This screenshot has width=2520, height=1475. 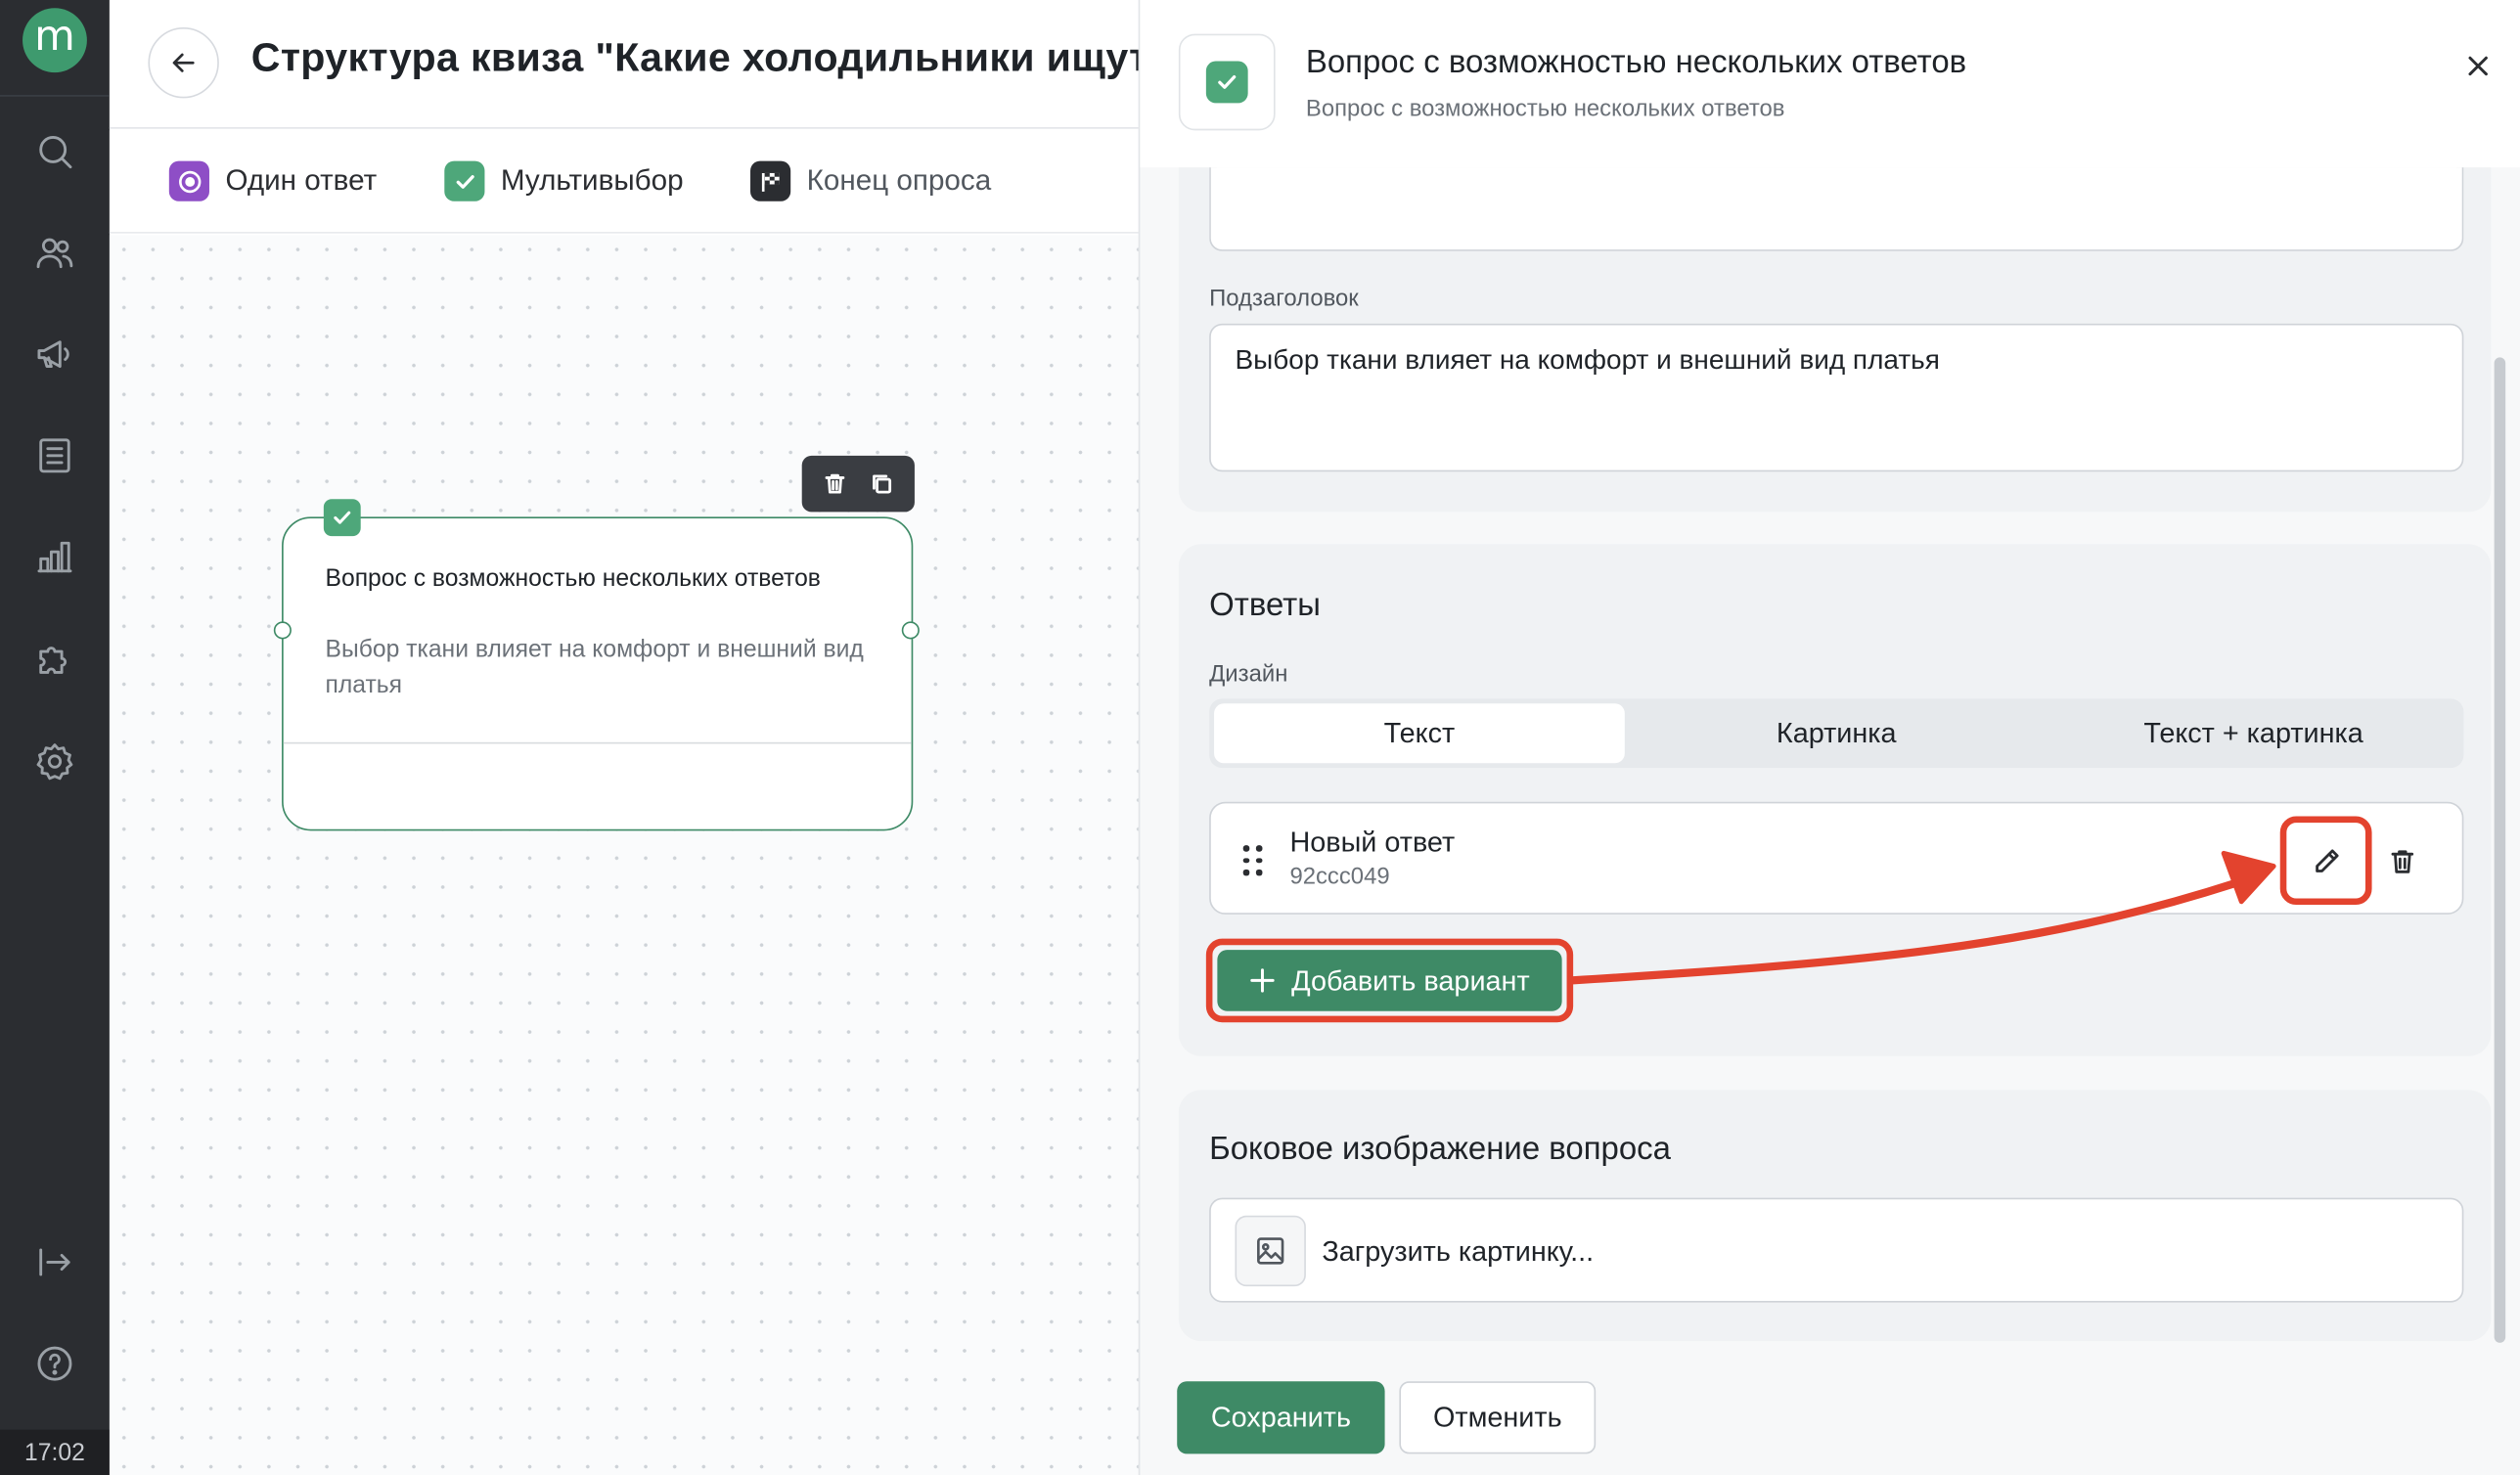 What do you see at coordinates (54, 455) in the screenshot?
I see `document-icon` at bounding box center [54, 455].